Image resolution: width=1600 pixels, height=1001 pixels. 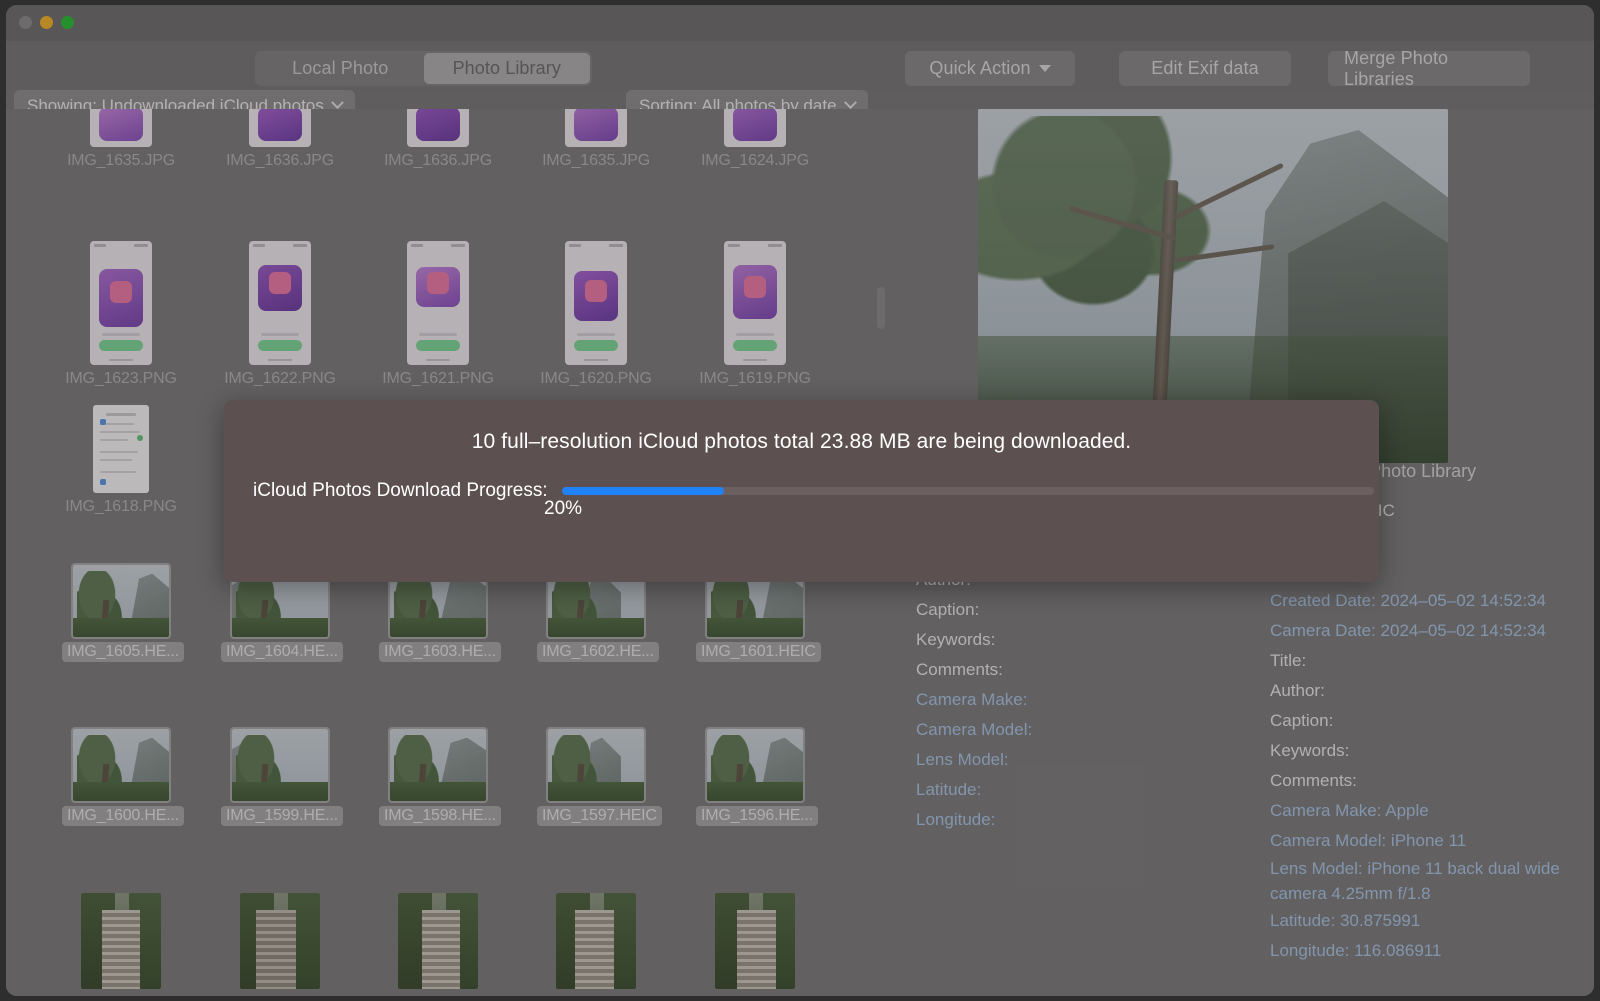 What do you see at coordinates (563, 508) in the screenshot?
I see `progress-percent-text: 20%` at bounding box center [563, 508].